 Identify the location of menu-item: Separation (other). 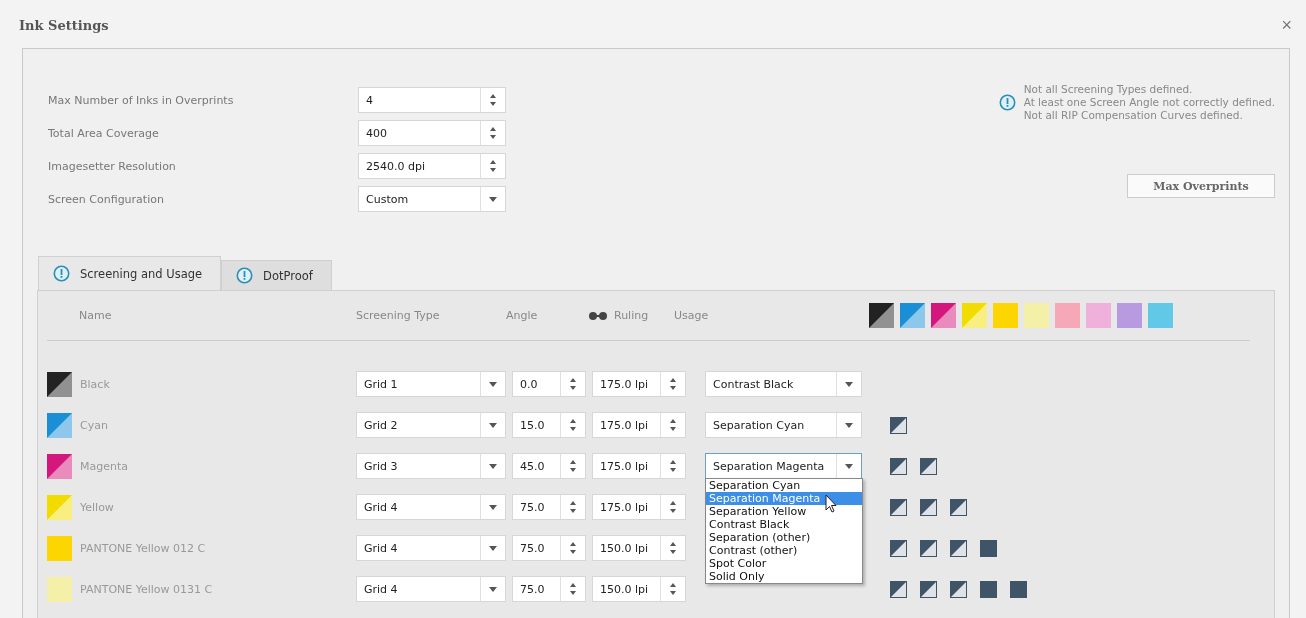
(784, 537).